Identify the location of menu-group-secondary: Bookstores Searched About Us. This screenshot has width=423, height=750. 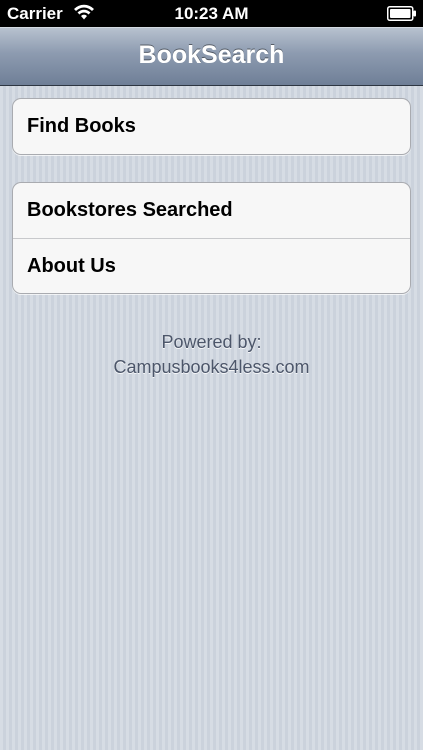
(211, 238).